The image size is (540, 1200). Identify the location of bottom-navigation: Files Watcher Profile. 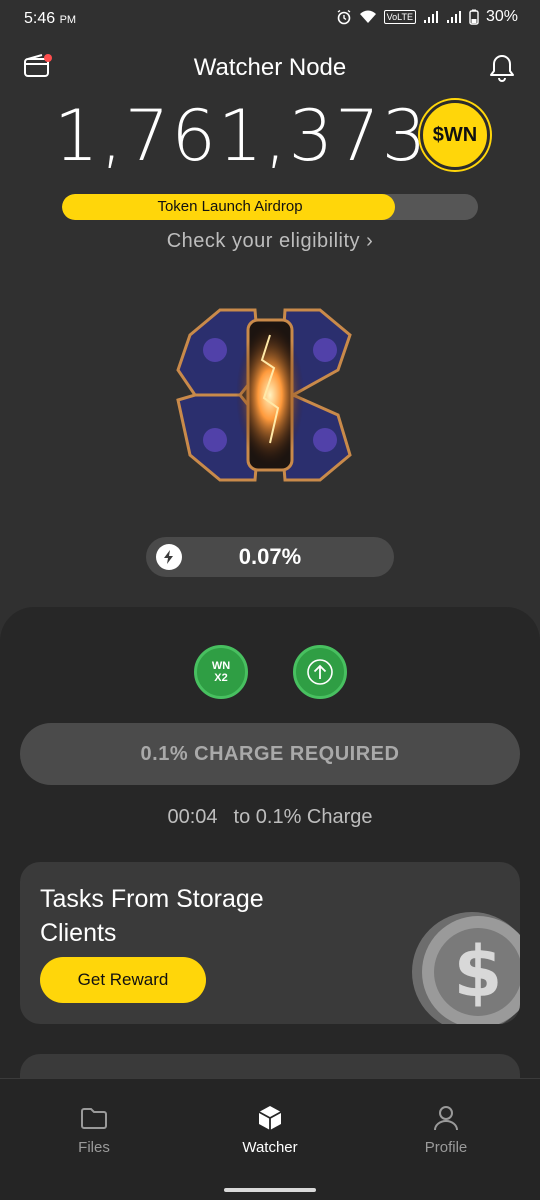
(270, 1139).